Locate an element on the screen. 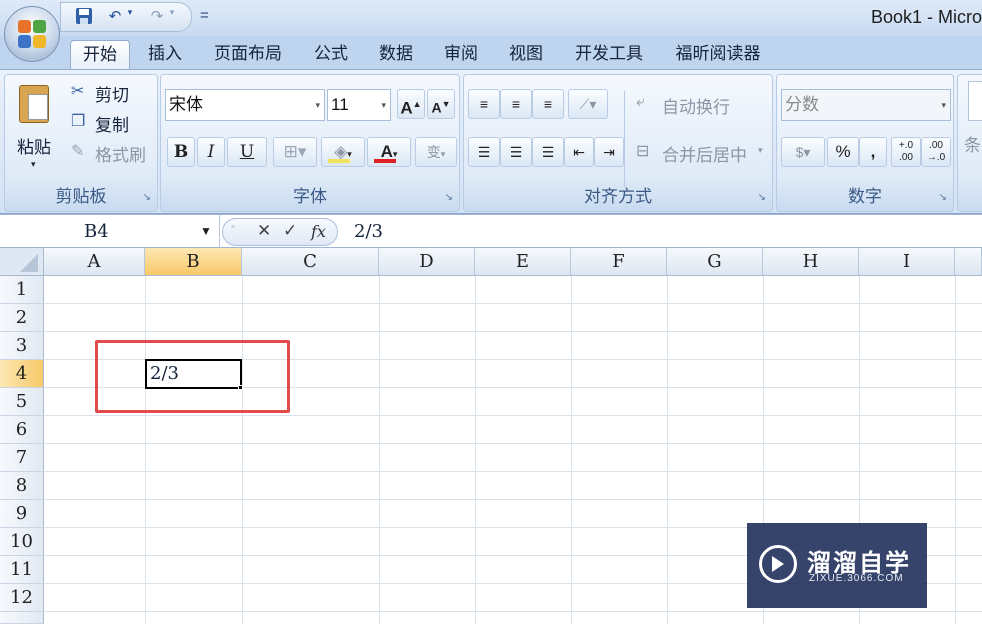 The height and width of the screenshot is (624, 982). conditional-format-icon is located at coordinates (975, 101).